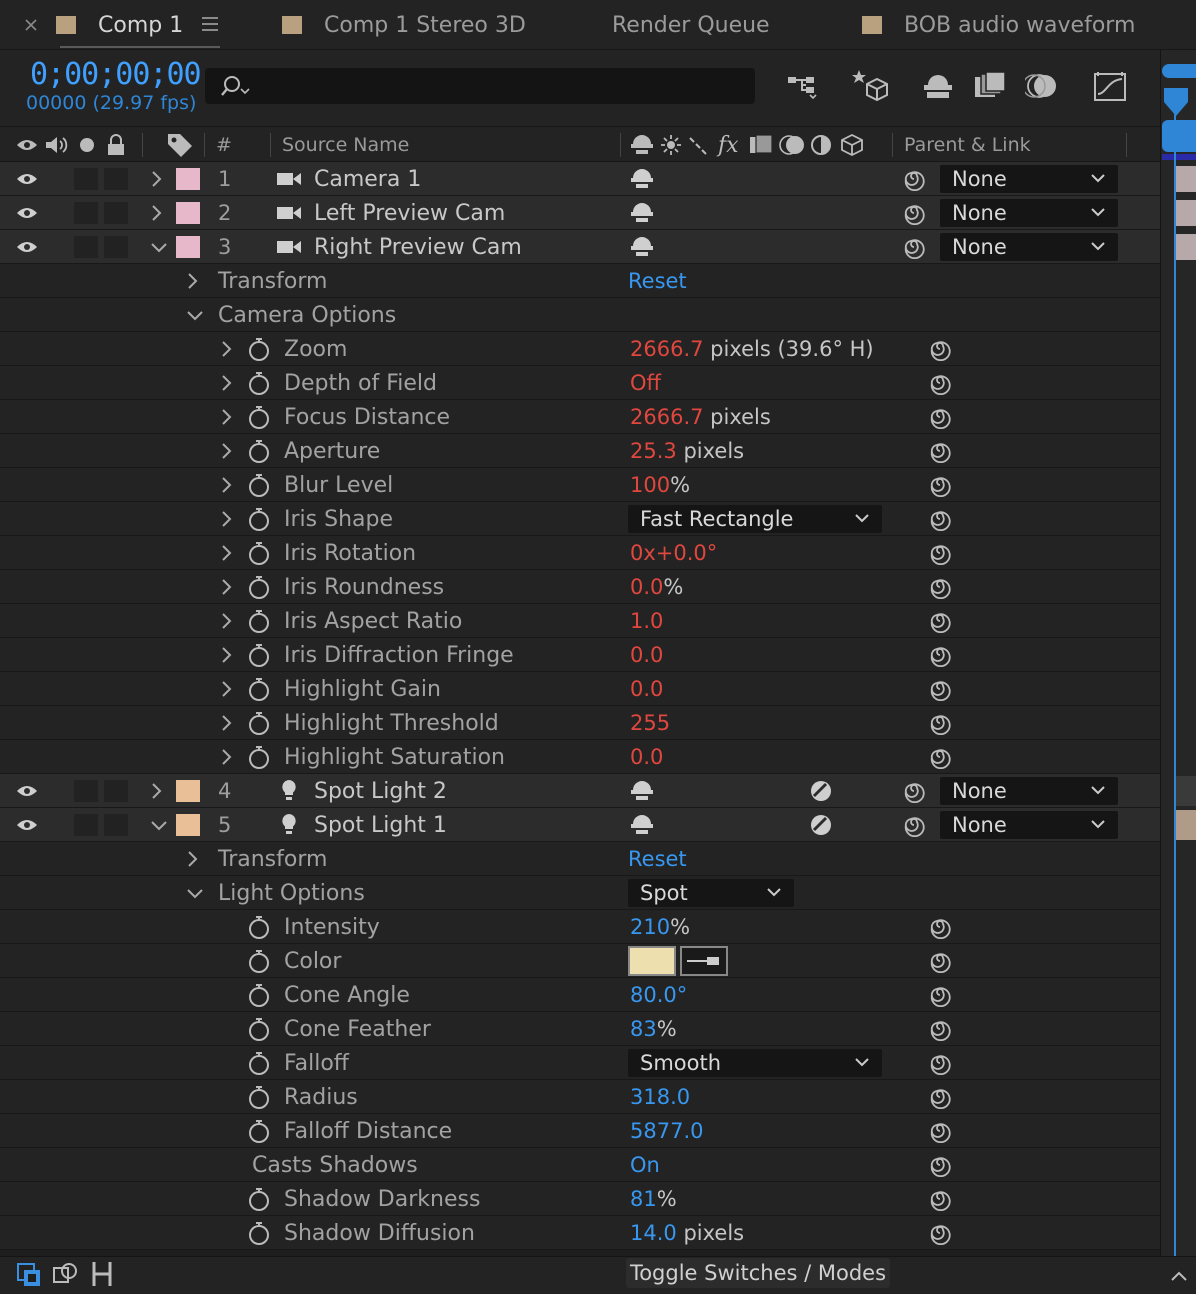 The width and height of the screenshot is (1196, 1294). I want to click on property-value: 255, so click(650, 723).